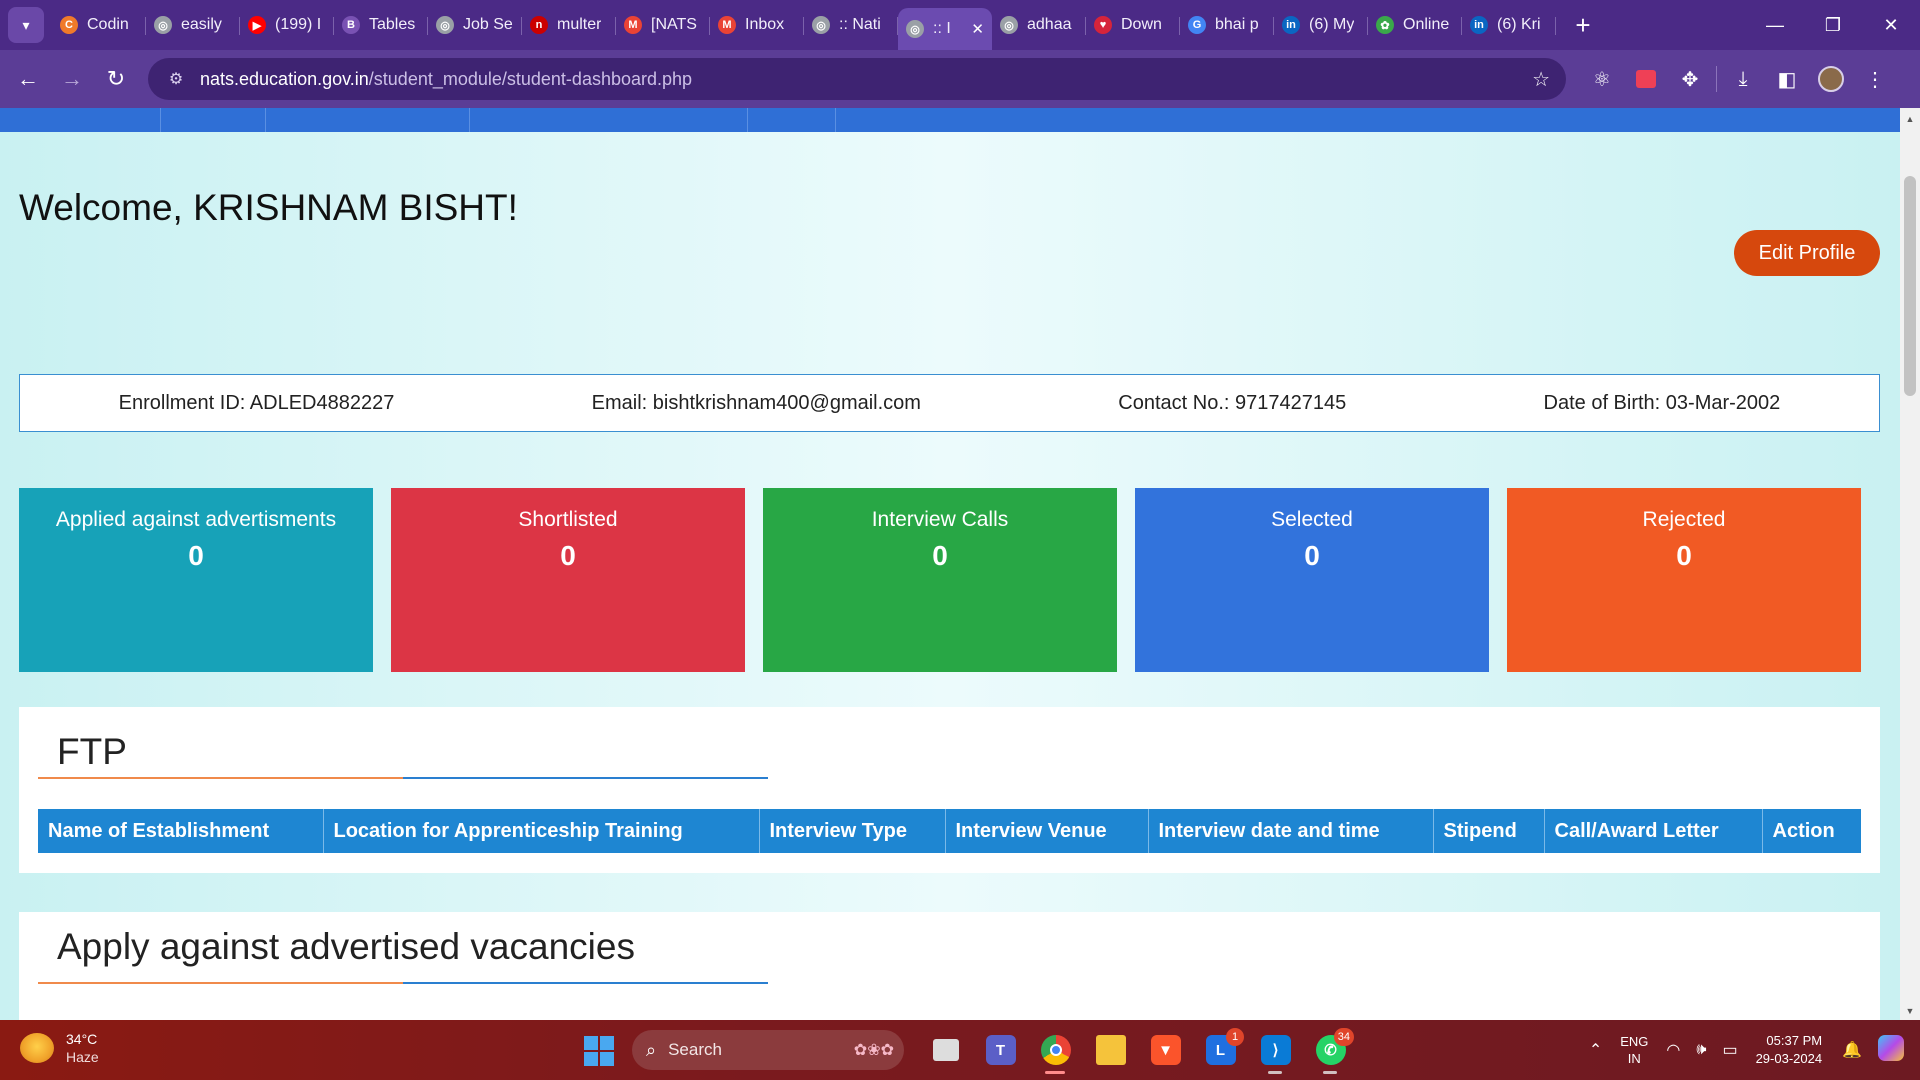  I want to click on browser-tab: M Inbox, so click(757, 25).